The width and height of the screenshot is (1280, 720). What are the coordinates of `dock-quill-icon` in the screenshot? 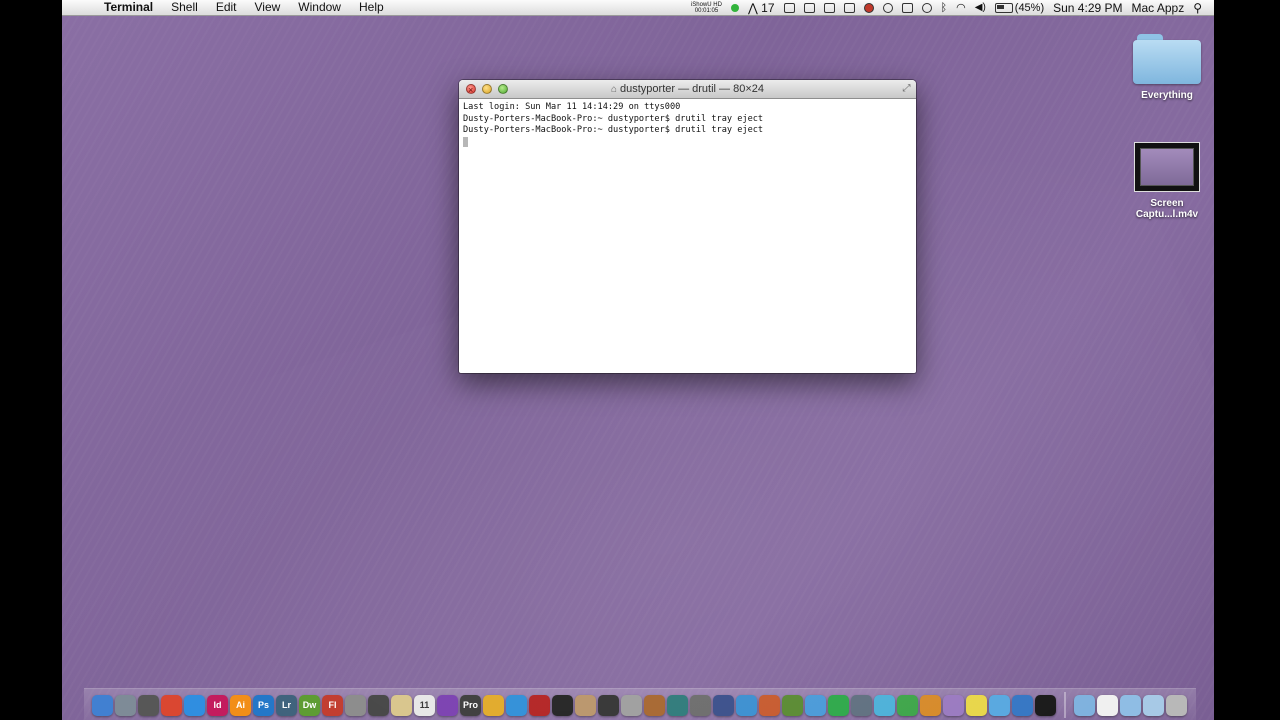 It's located at (723, 705).